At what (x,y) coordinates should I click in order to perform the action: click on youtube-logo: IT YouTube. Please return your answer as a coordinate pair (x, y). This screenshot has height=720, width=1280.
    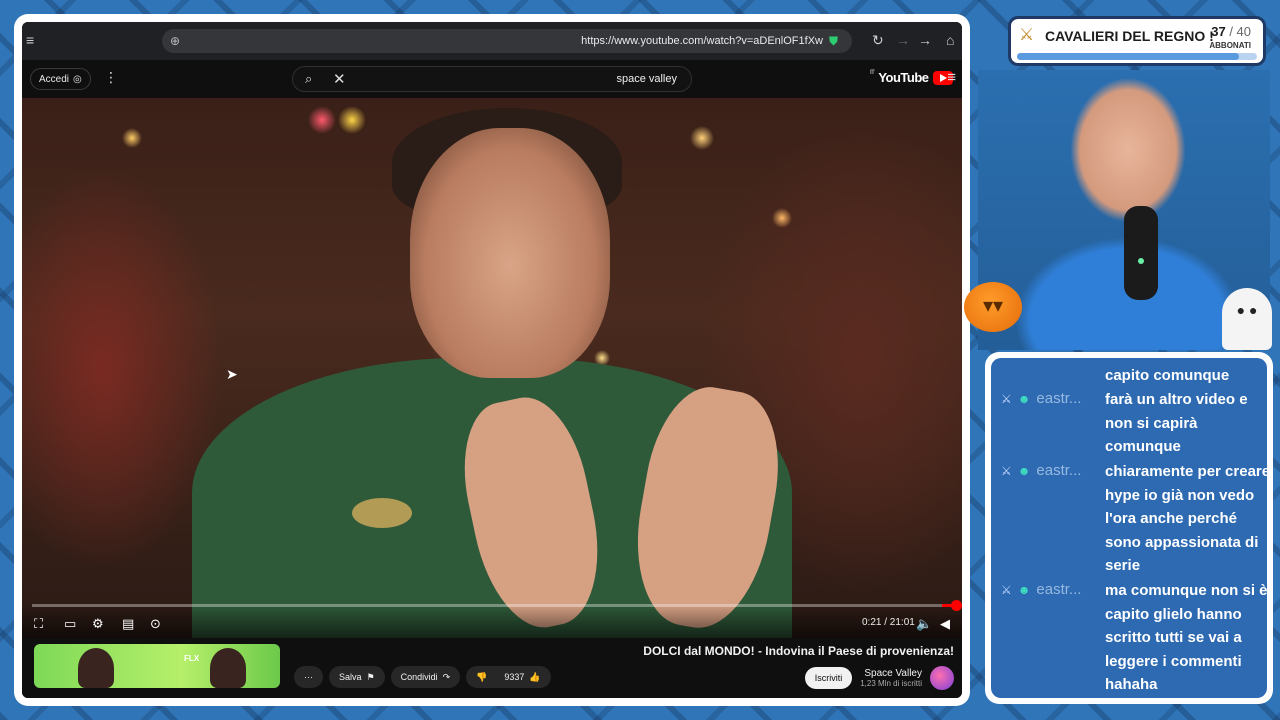
    Looking at the image, I should click on (911, 77).